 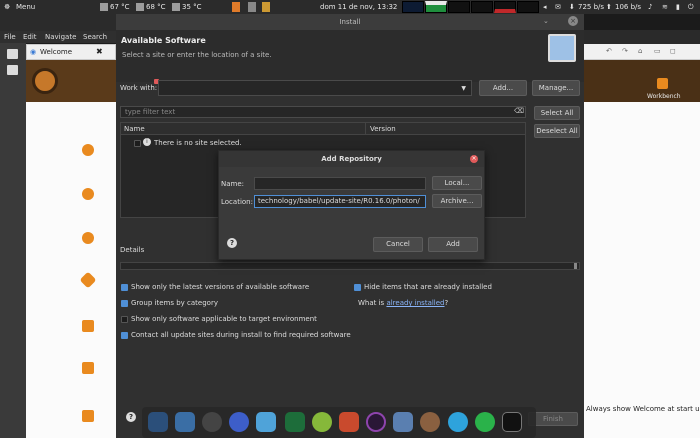 I want to click on group-items-checkbox, so click(x=124, y=303).